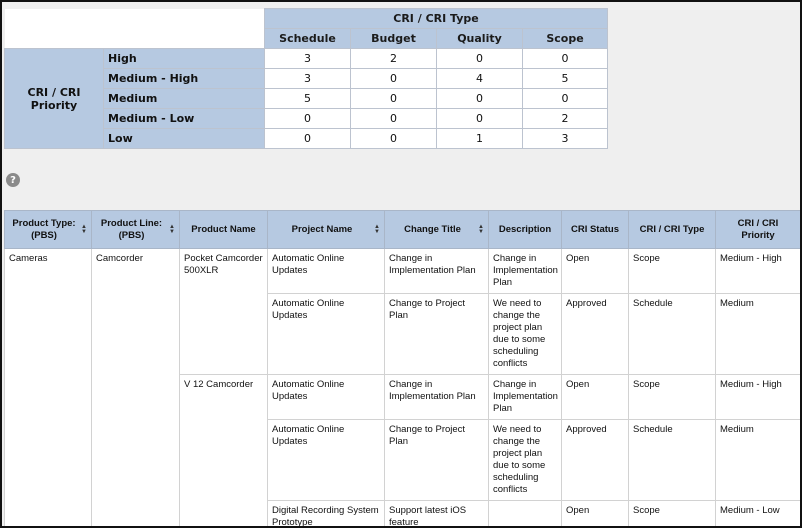 The width and height of the screenshot is (802, 528). I want to click on column-header-cri-priority: CRI / CRI Priority, so click(757, 229).